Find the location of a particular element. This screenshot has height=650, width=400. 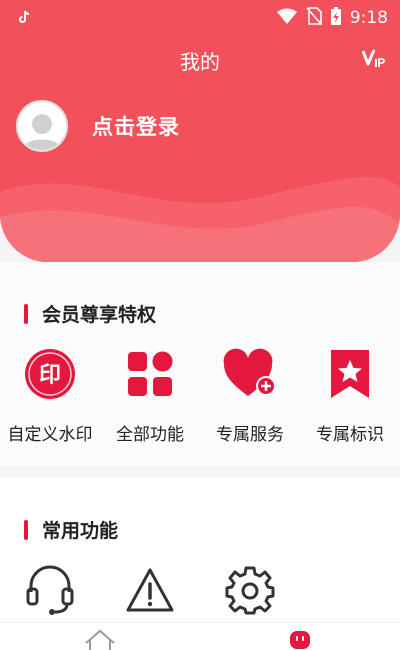

grid-icon is located at coordinates (150, 374).